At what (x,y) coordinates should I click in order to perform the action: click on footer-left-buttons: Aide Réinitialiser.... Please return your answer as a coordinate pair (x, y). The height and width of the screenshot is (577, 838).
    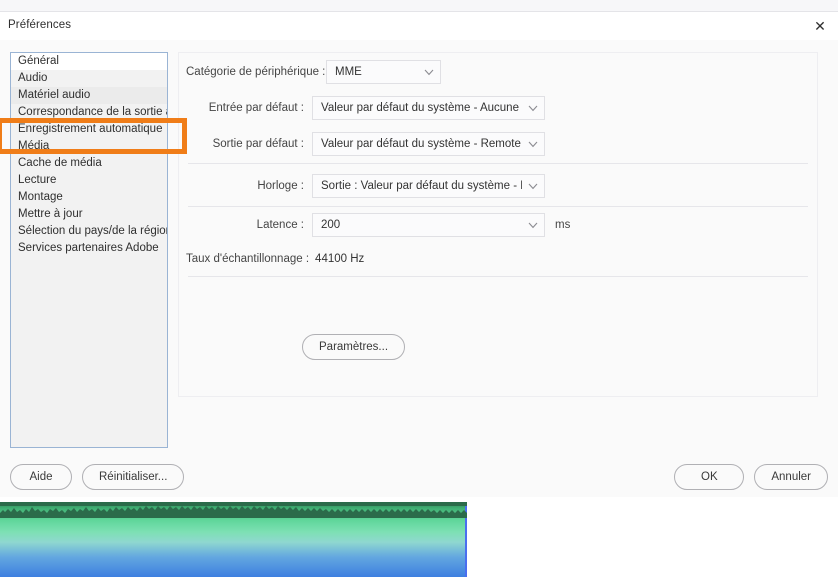
    Looking at the image, I should click on (97, 477).